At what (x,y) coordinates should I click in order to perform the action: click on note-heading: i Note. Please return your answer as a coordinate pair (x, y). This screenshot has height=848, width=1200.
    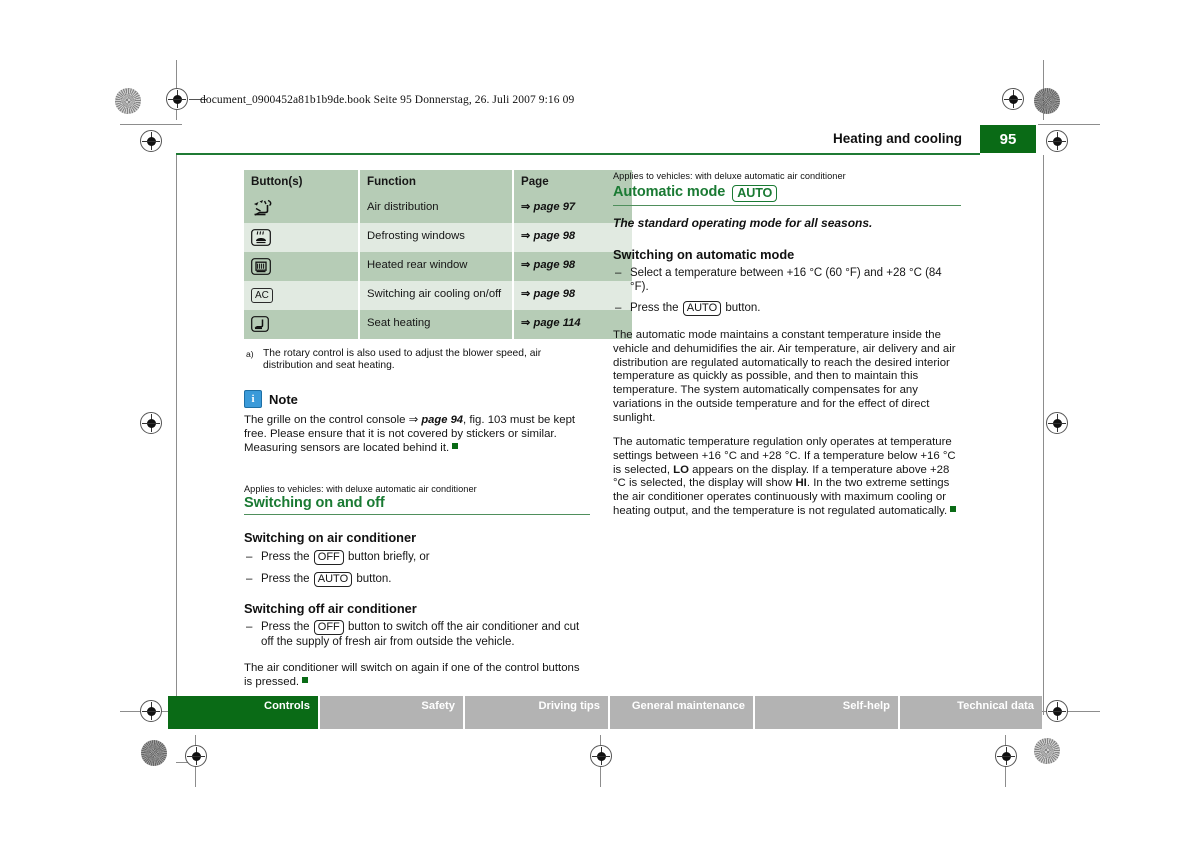
    Looking at the image, I should click on (417, 399).